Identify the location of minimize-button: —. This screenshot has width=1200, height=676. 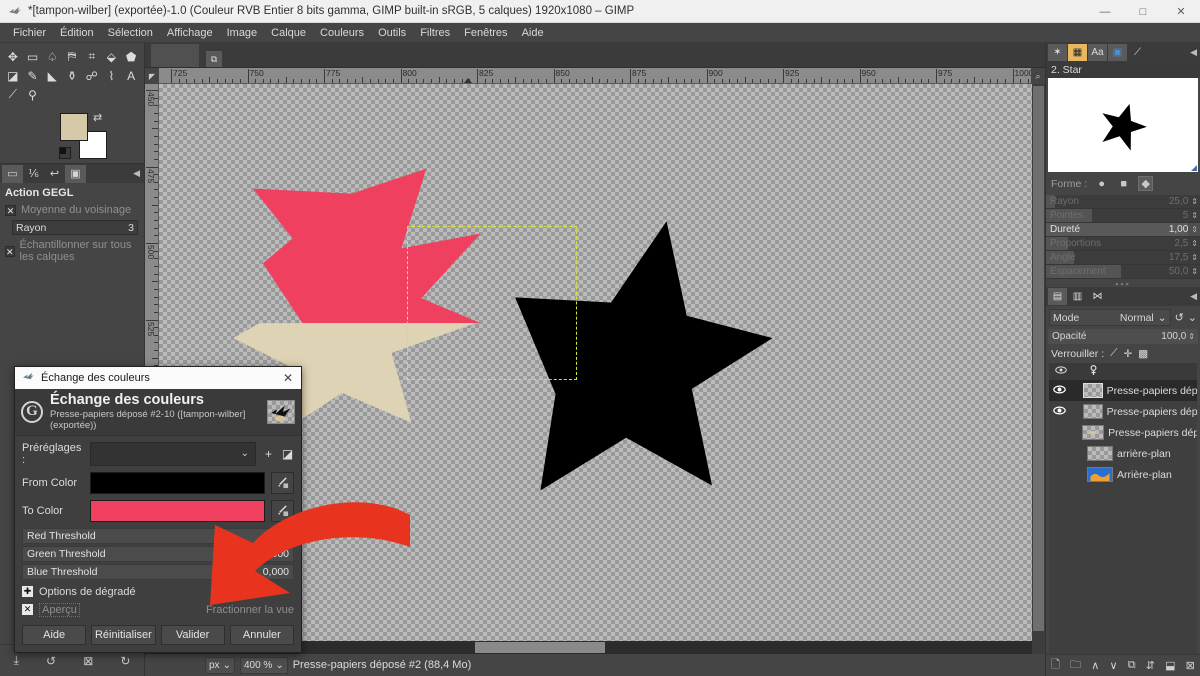
(1105, 11).